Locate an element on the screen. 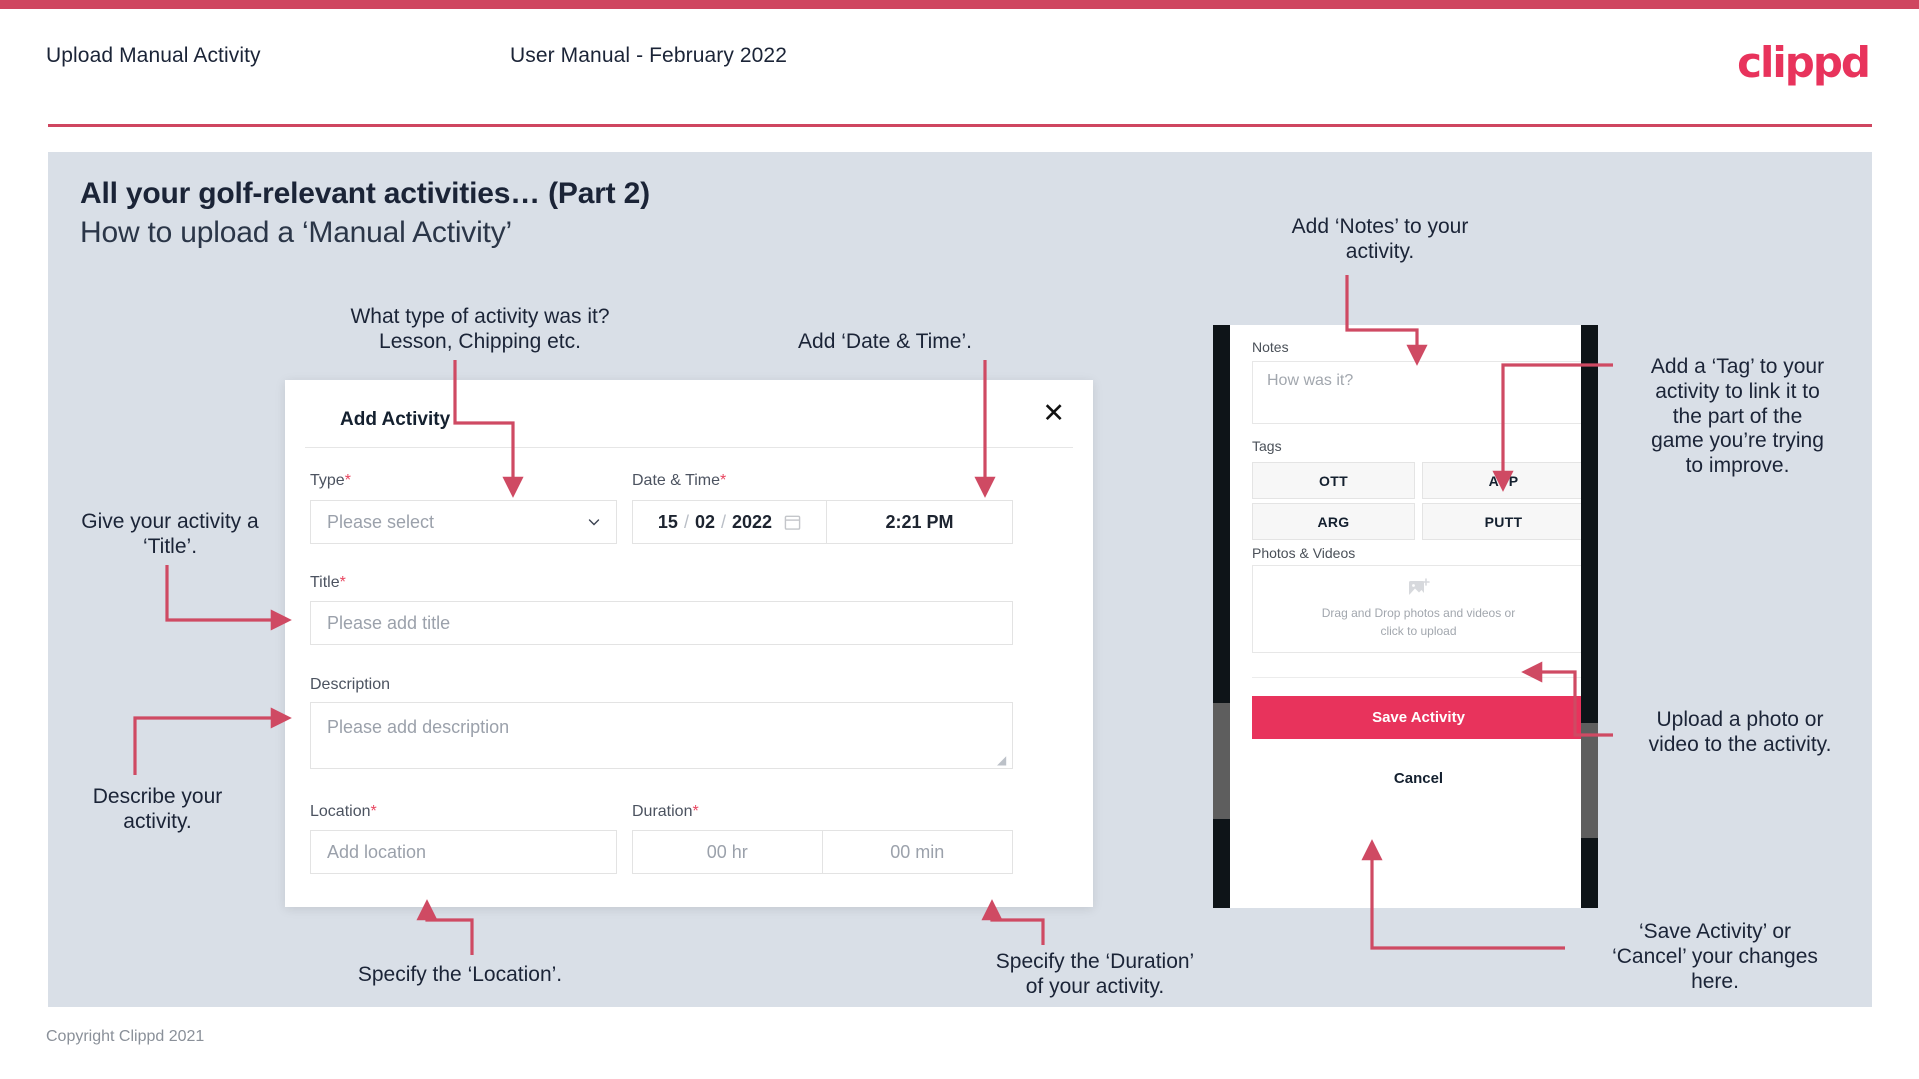  datetime-field: 15 / 02 / 2022 2:21 PM is located at coordinates (822, 522).